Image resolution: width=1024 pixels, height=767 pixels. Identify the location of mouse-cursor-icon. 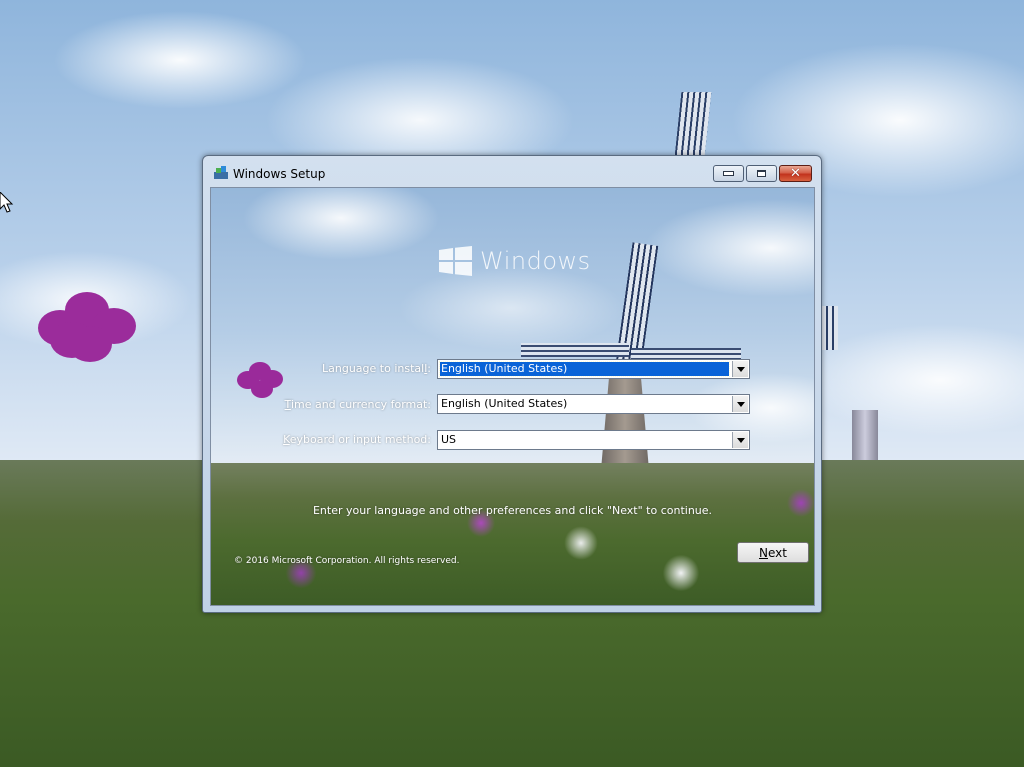
(7, 202).